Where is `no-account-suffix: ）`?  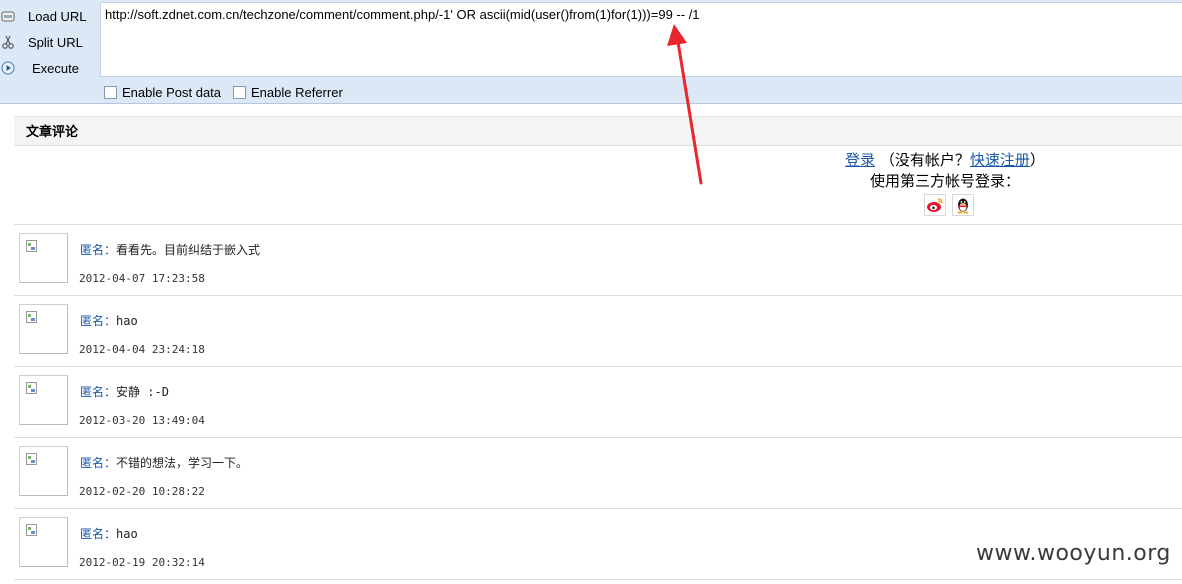
no-account-suffix: ） is located at coordinates (1037, 160).